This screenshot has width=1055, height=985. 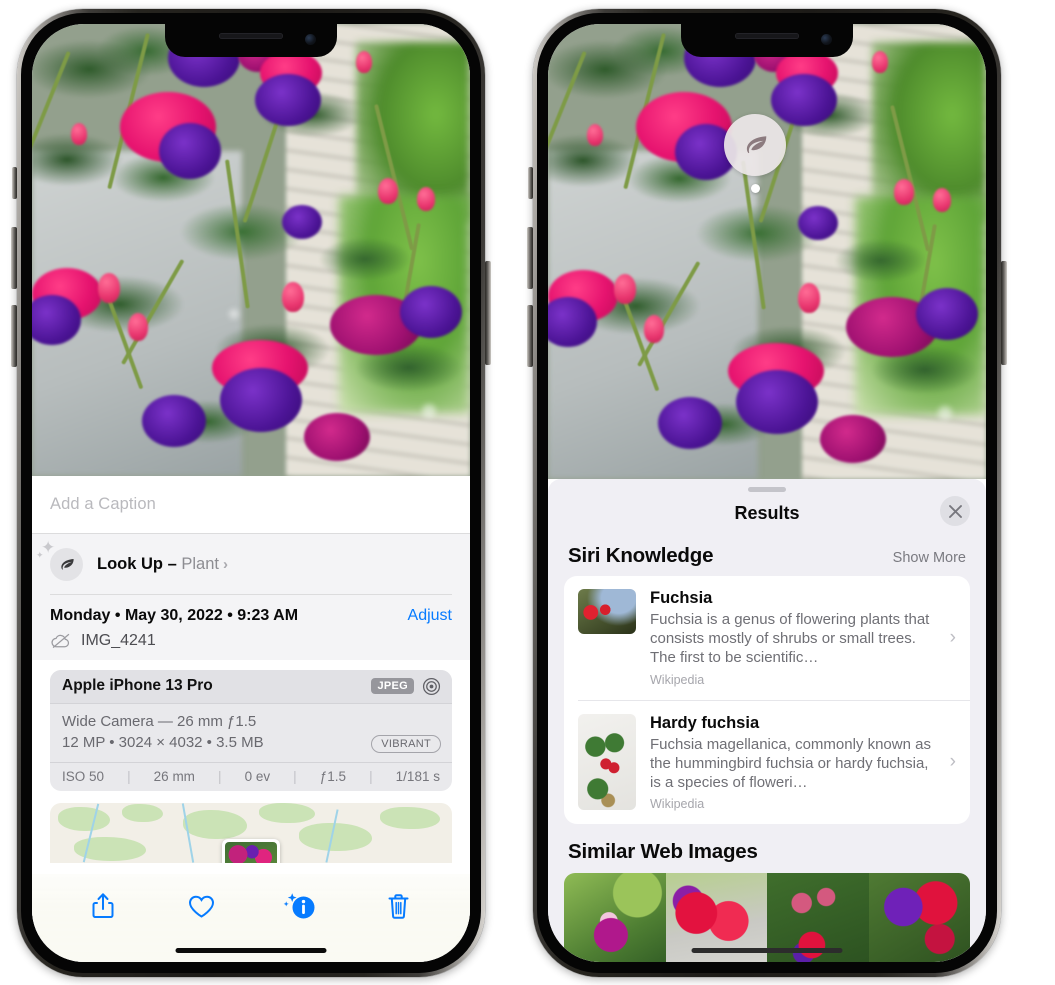 I want to click on map-pin-thumbnail, so click(x=251, y=852).